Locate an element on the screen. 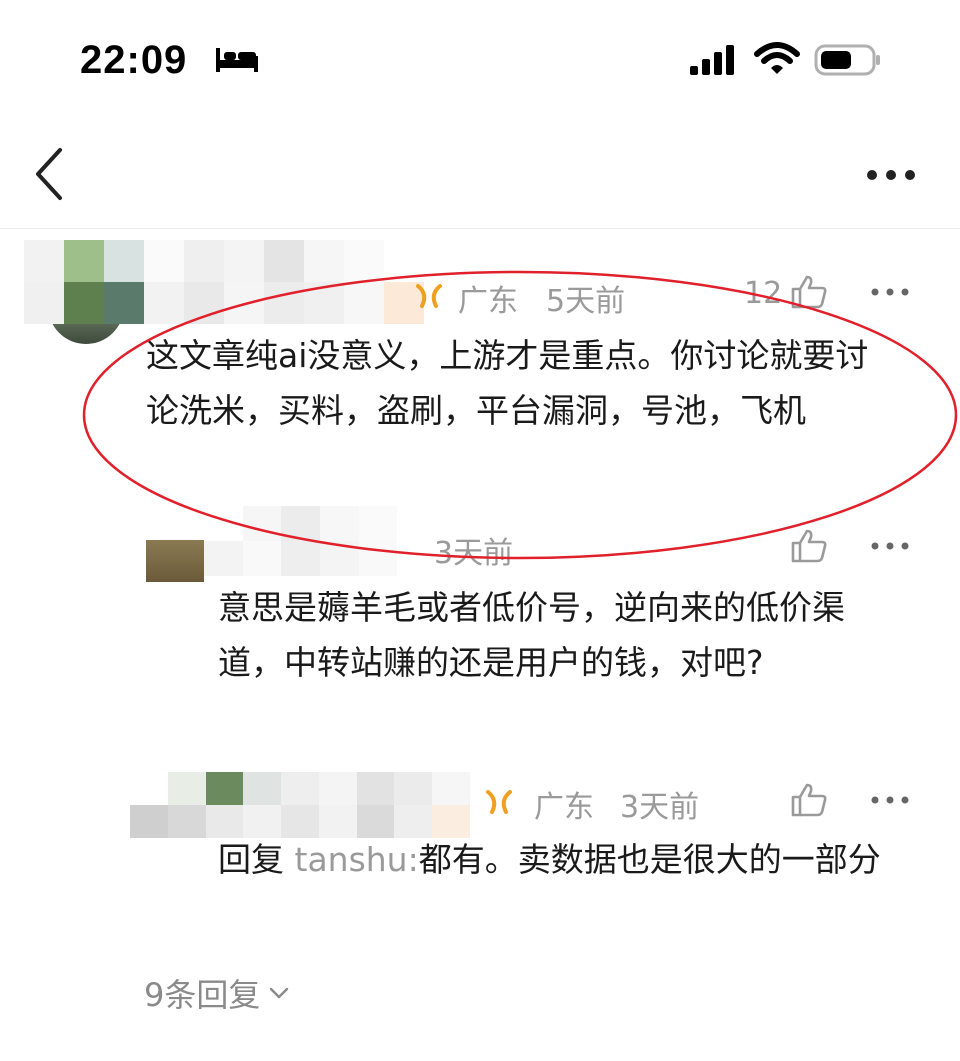  avatar is located at coordinates (175, 561).